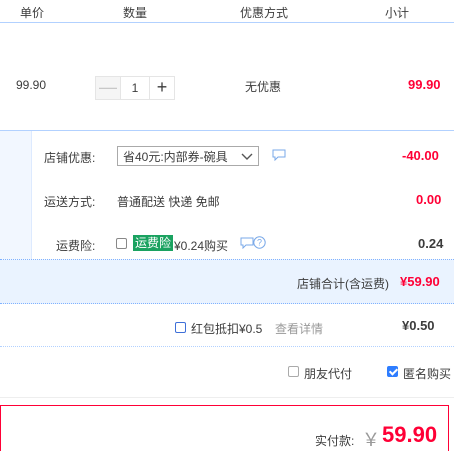 The width and height of the screenshot is (454, 452). What do you see at coordinates (135, 13) in the screenshot?
I see `col-qty-header: 数量` at bounding box center [135, 13].